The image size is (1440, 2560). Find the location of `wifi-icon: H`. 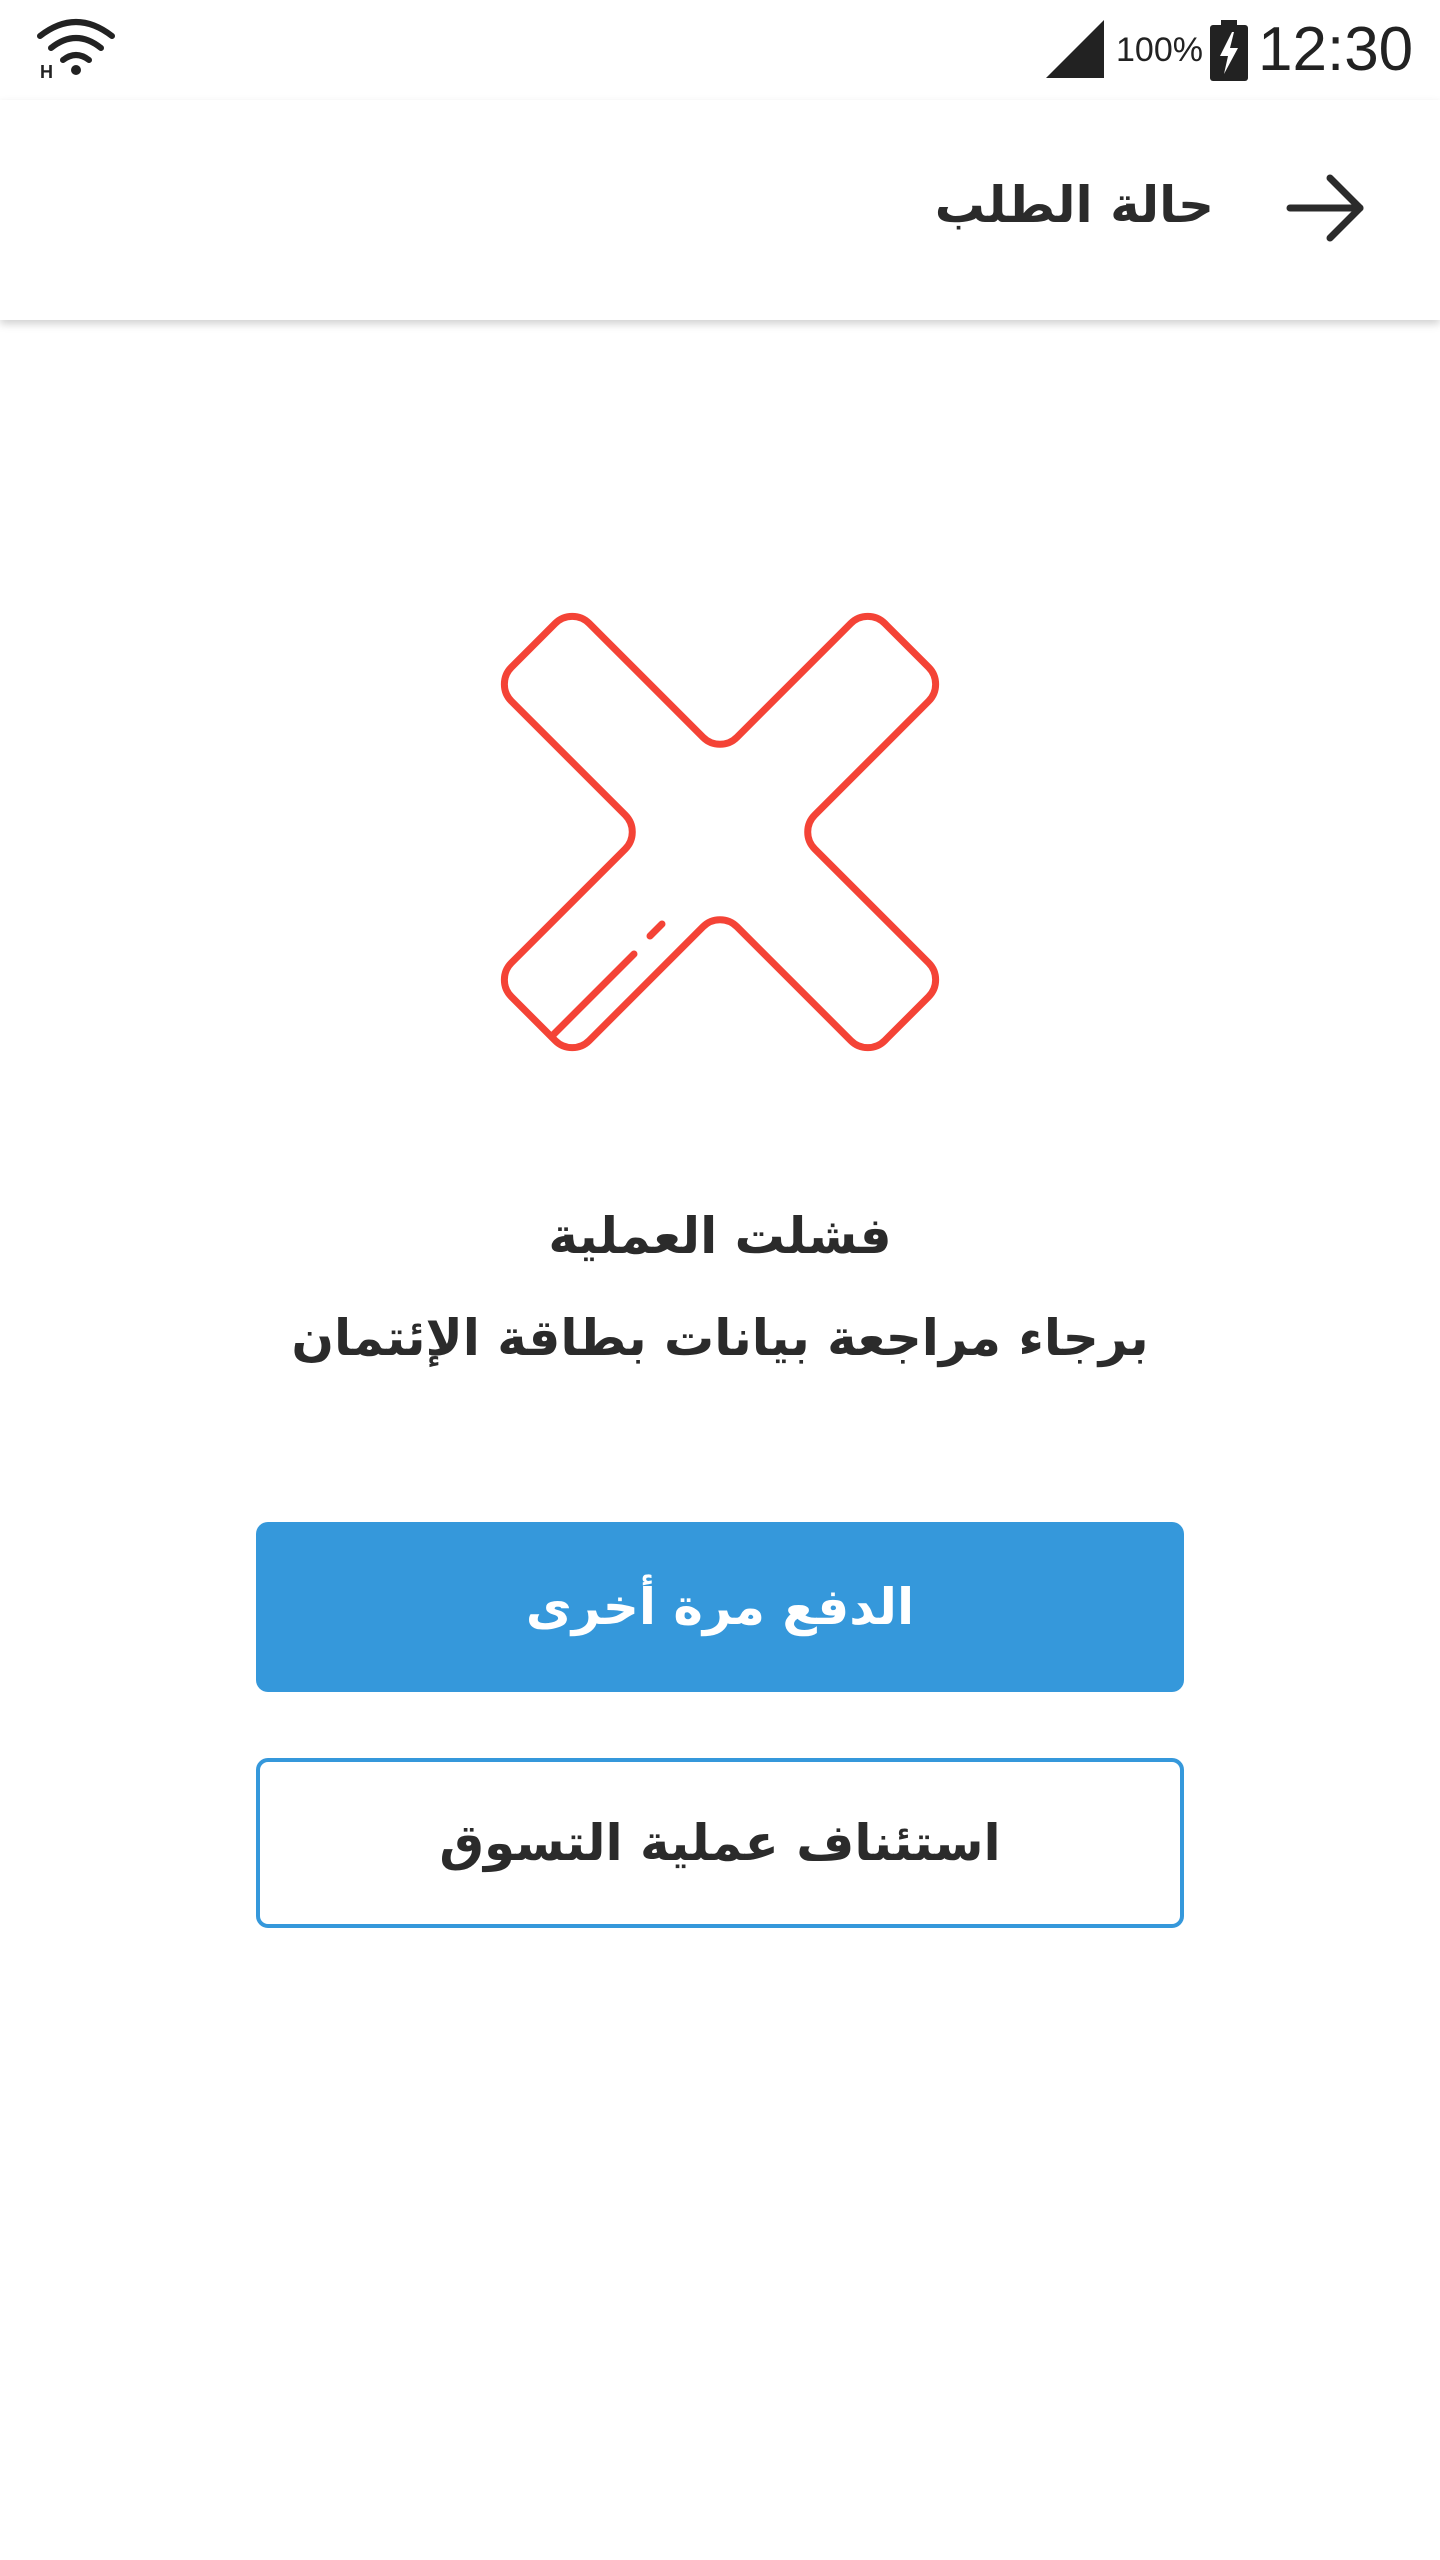

wifi-icon: H is located at coordinates (76, 49).